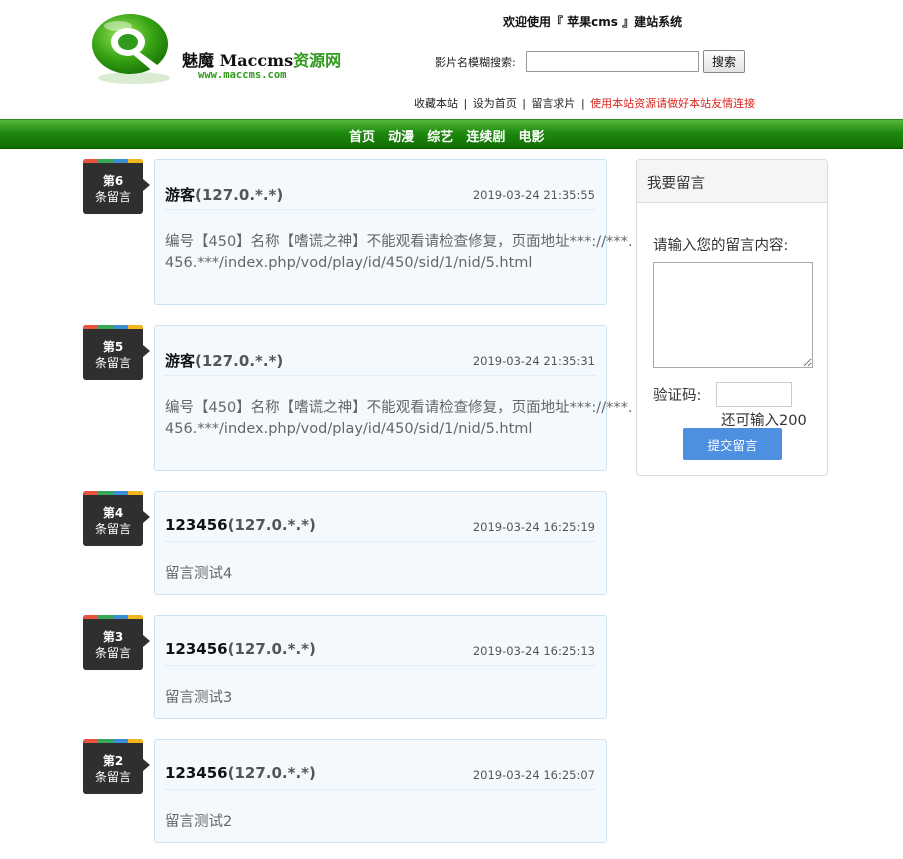 Image resolution: width=903 pixels, height=859 pixels. Describe the element at coordinates (199, 574) in the screenshot. I see `message-content: 留言测试4` at that location.